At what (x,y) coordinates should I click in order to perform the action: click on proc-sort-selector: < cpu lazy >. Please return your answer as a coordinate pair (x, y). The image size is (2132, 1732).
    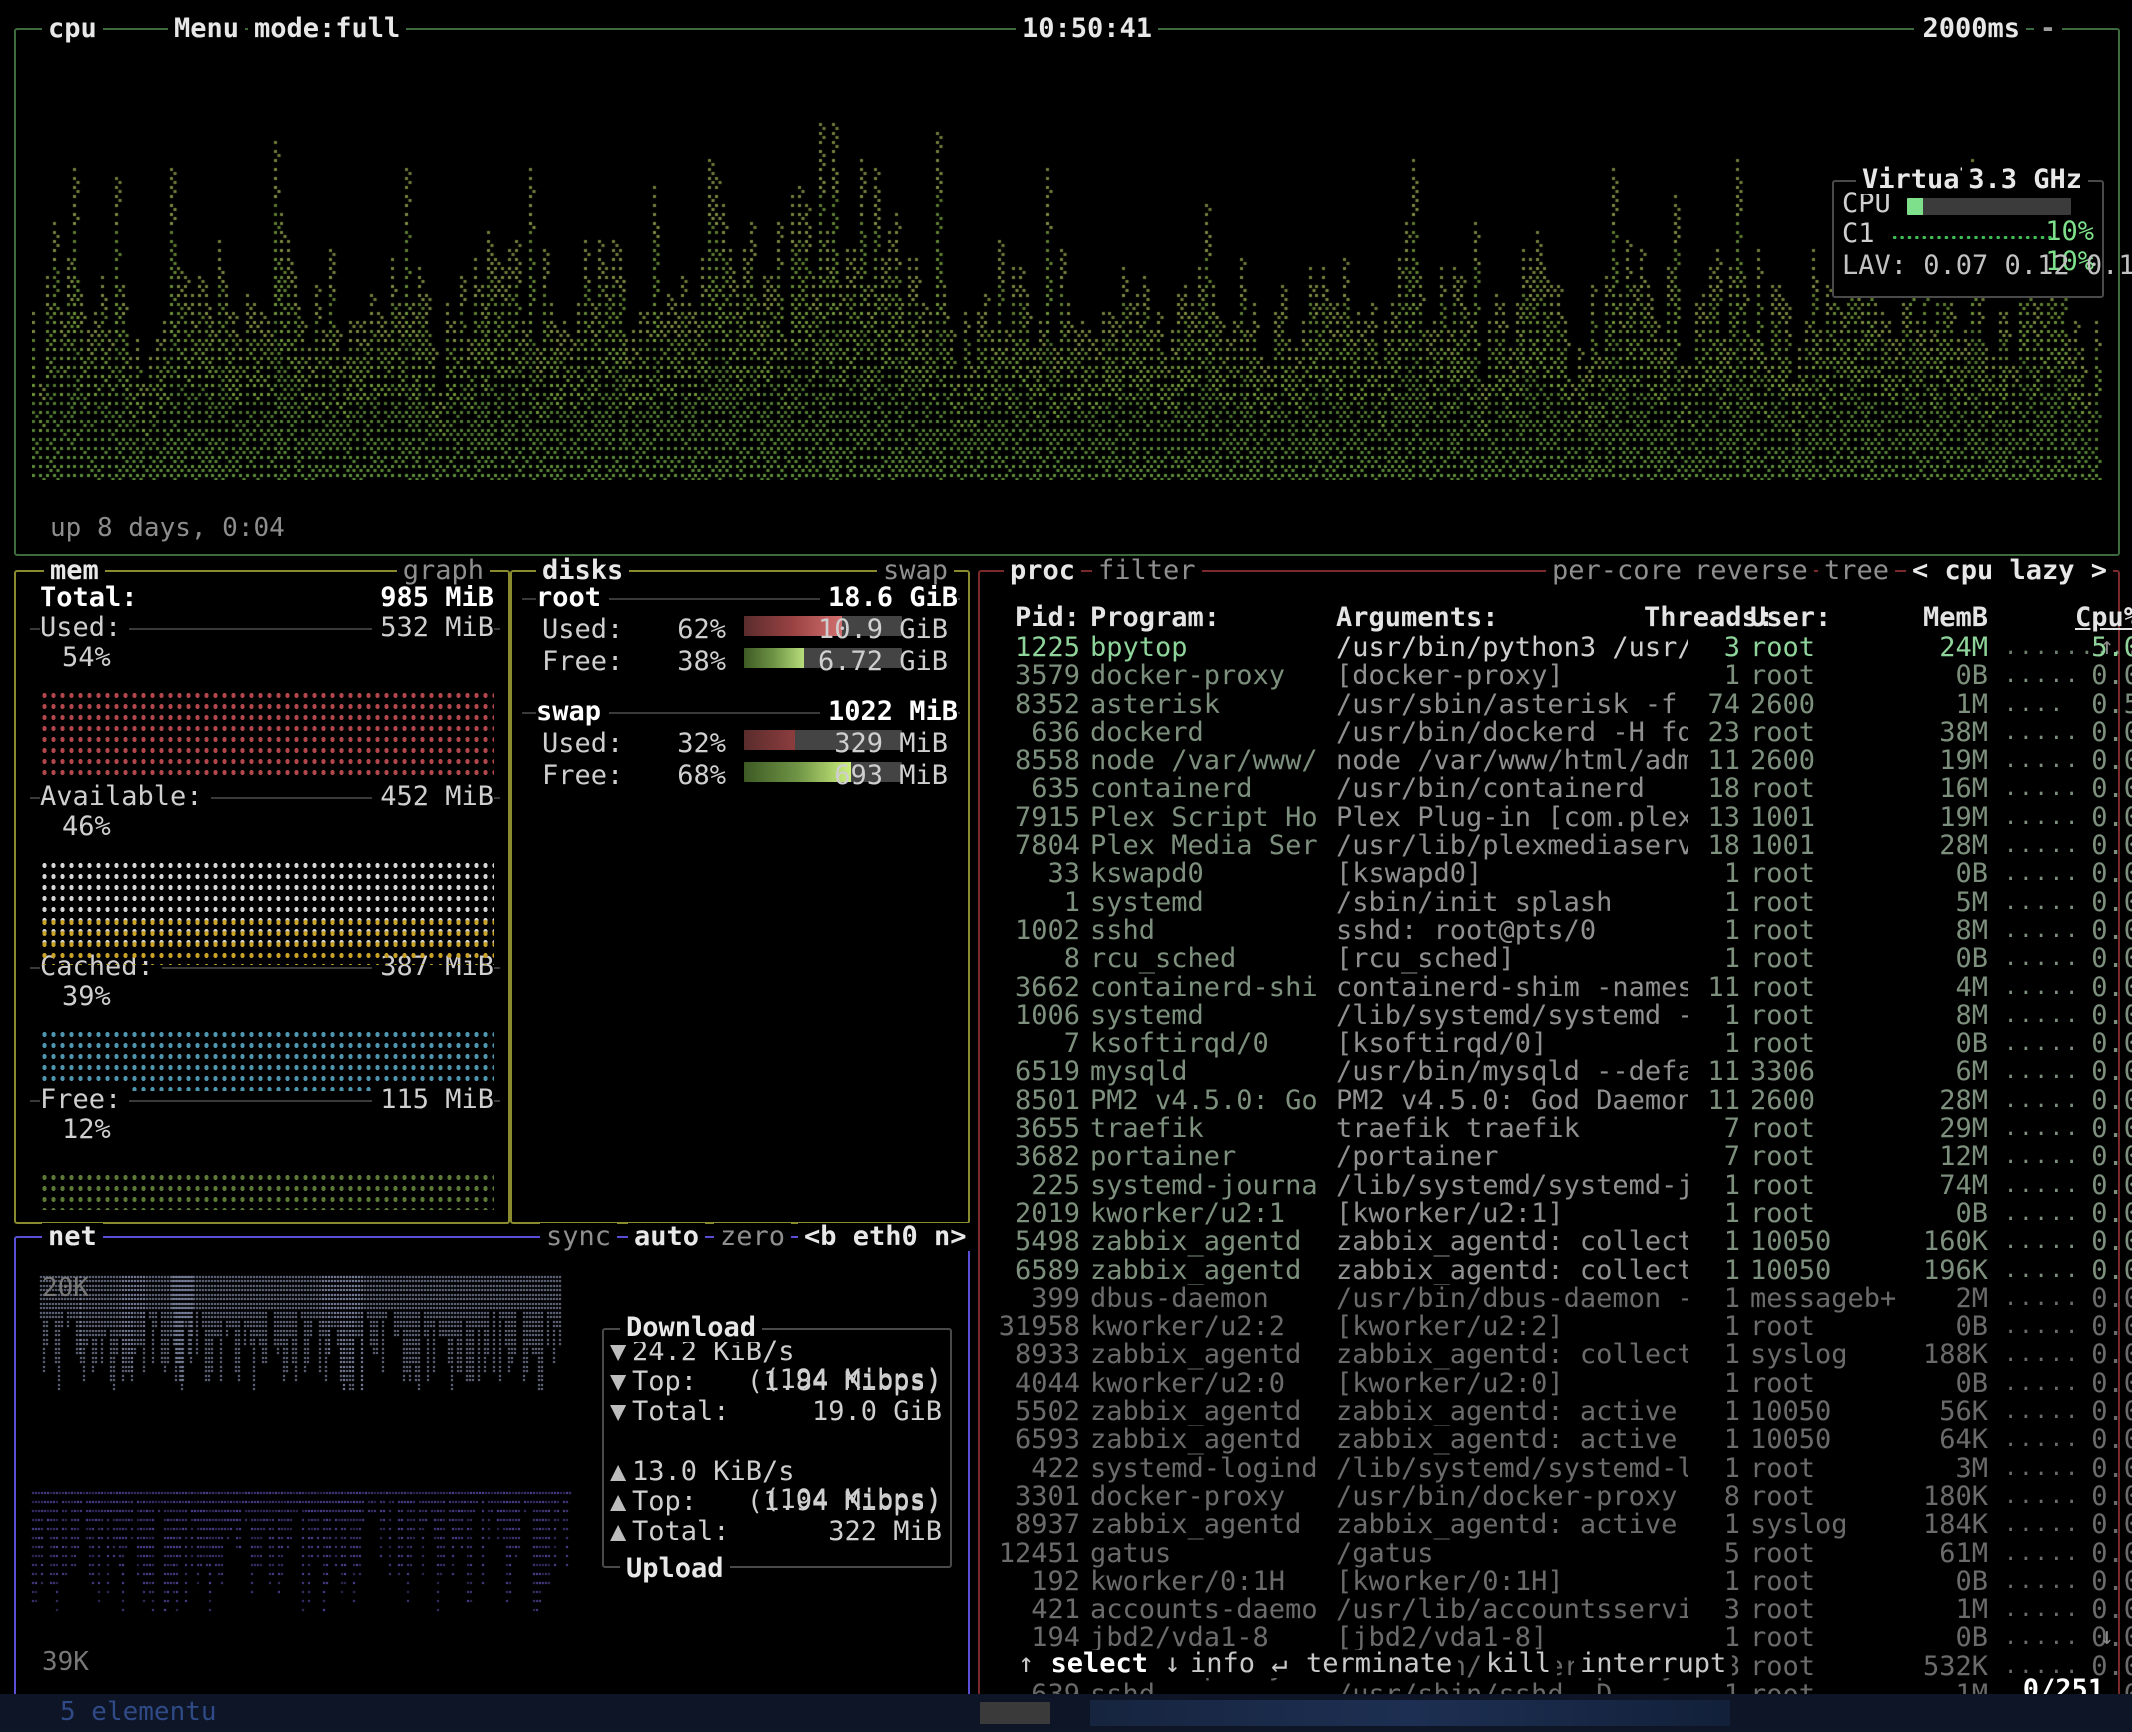
    Looking at the image, I should click on (2010, 571).